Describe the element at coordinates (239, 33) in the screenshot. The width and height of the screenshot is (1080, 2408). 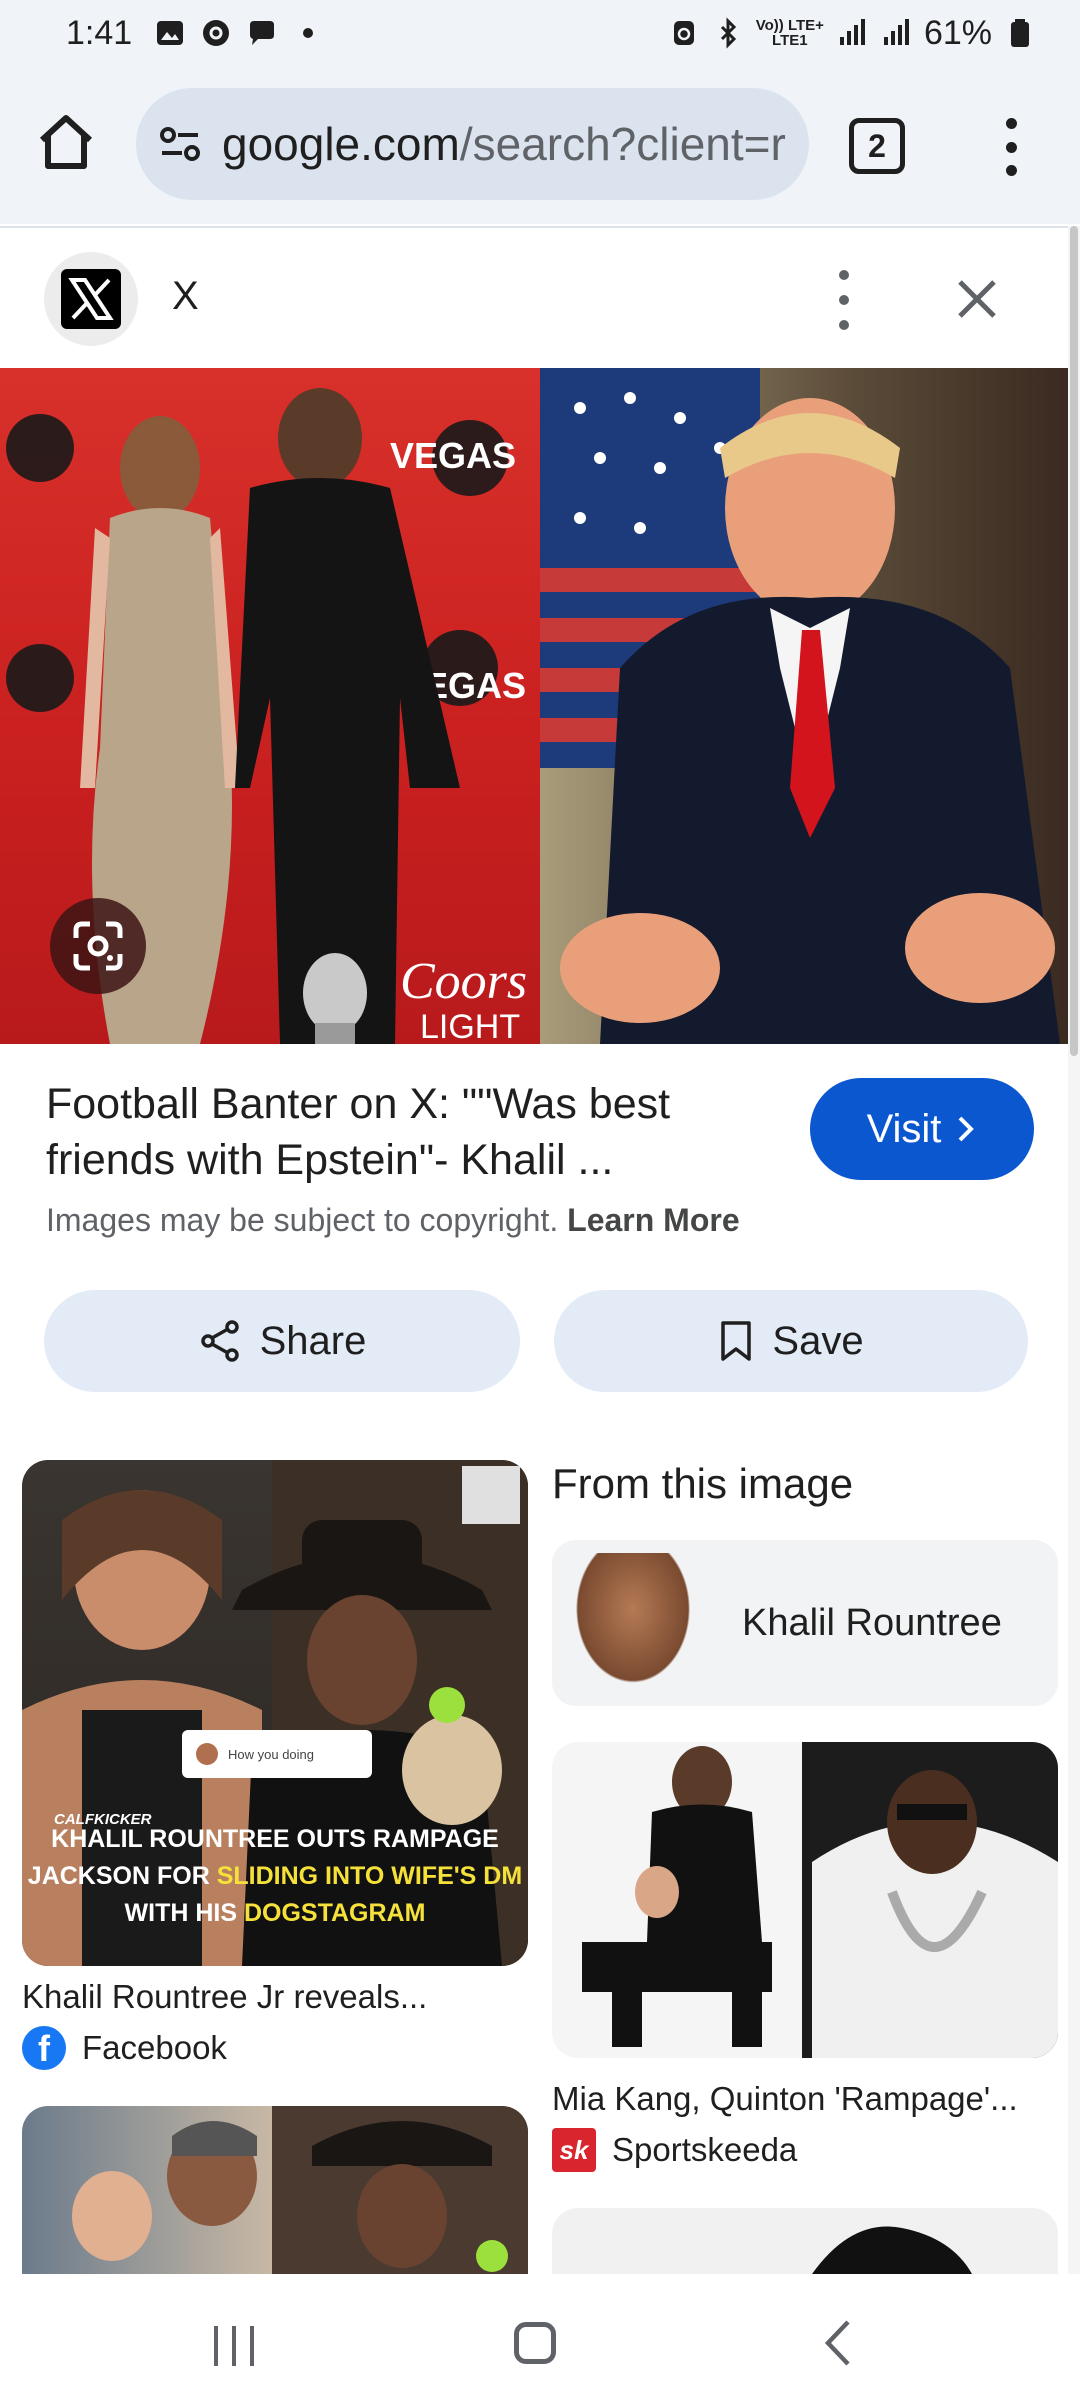
I see `notification-icons` at that location.